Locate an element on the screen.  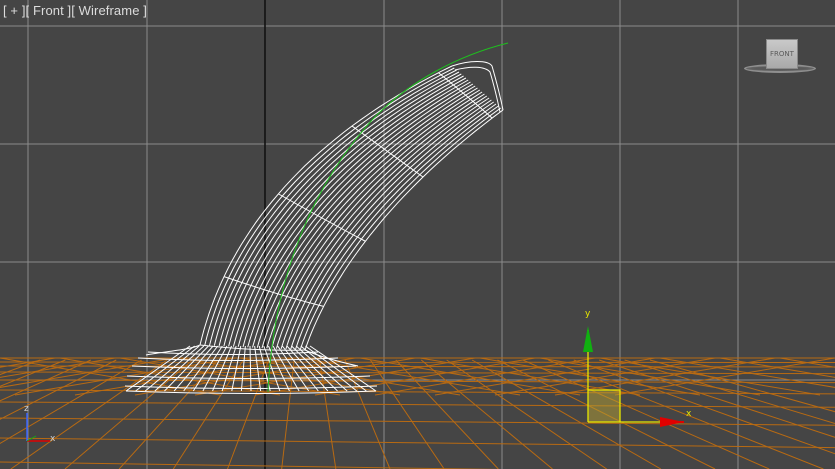
viewport-point-of-view-menu: [ Front ] is located at coordinates (49, 10).